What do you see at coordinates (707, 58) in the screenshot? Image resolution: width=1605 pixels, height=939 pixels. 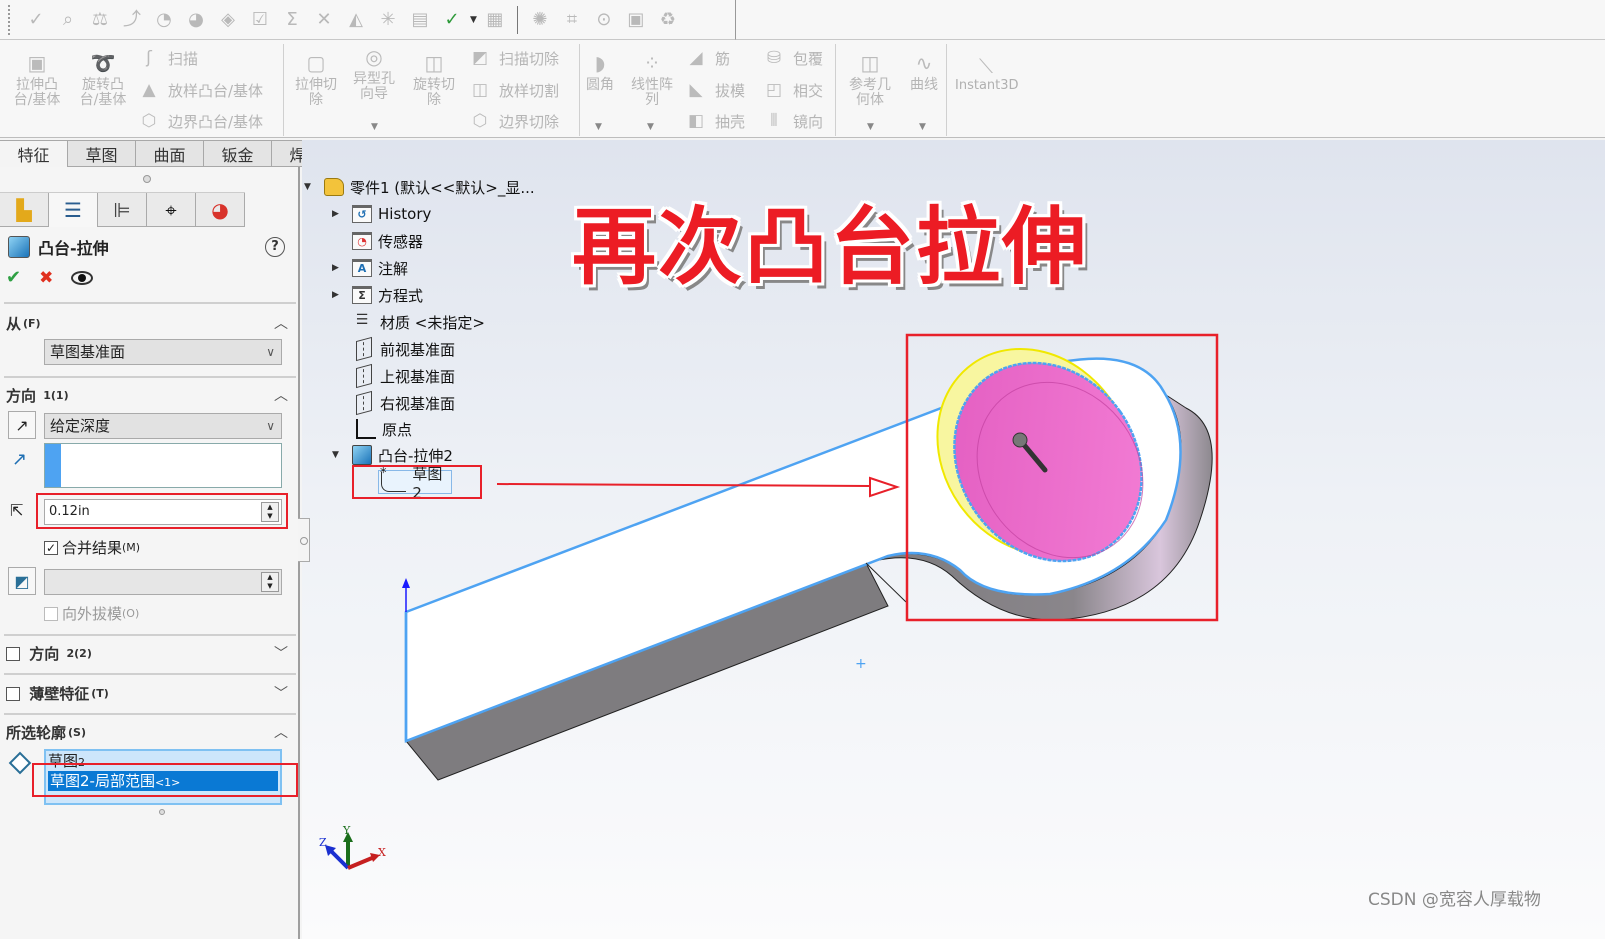 I see `rib-button: ◢ 筋` at bounding box center [707, 58].